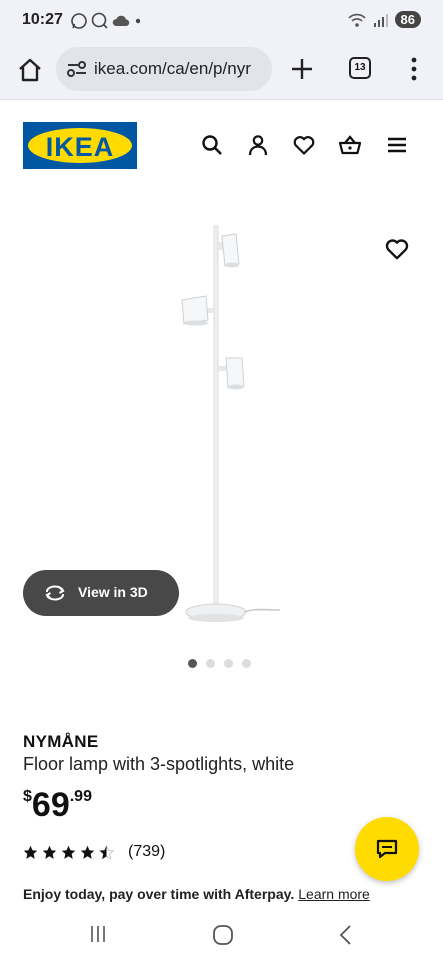 Image resolution: width=443 pixels, height=960 pixels. Describe the element at coordinates (258, 145) in the screenshot. I see `profile-icon` at that location.